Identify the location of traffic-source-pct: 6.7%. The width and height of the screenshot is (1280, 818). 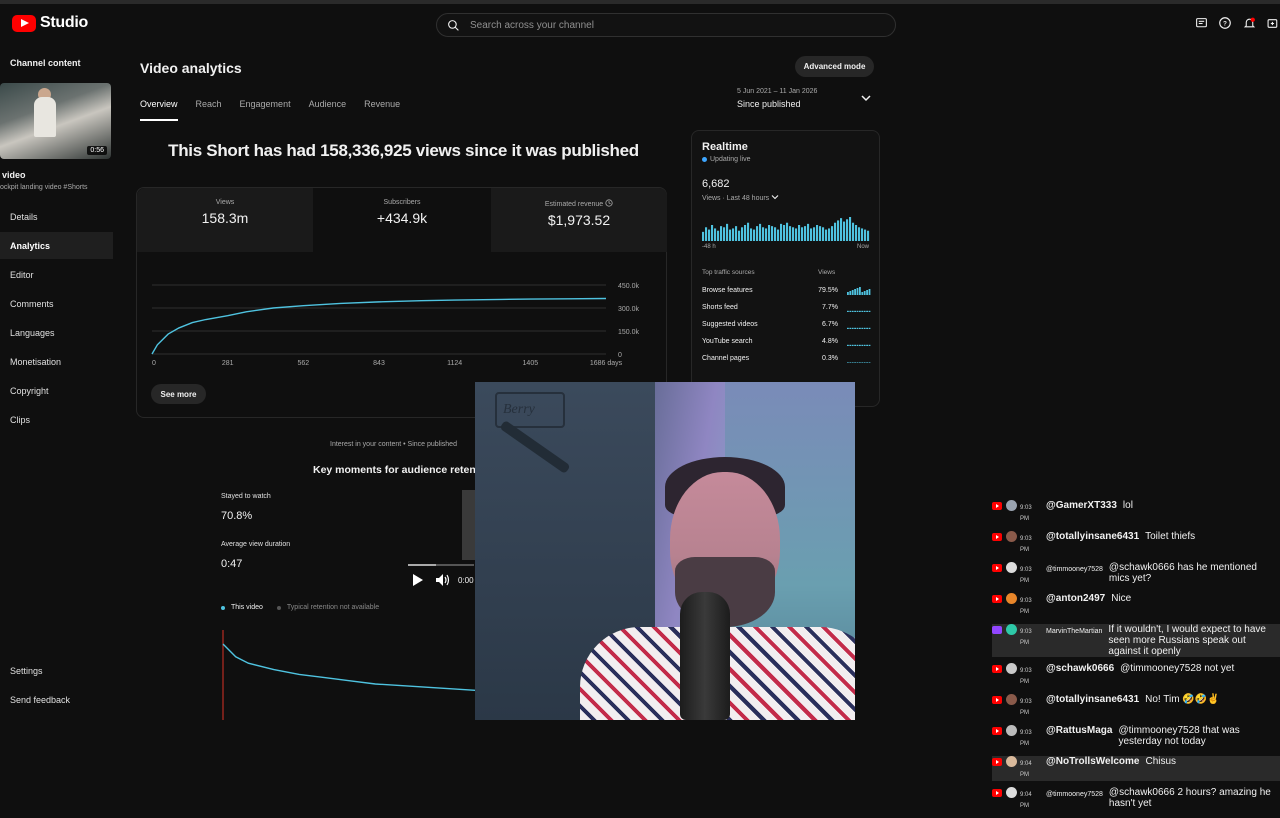
(830, 324).